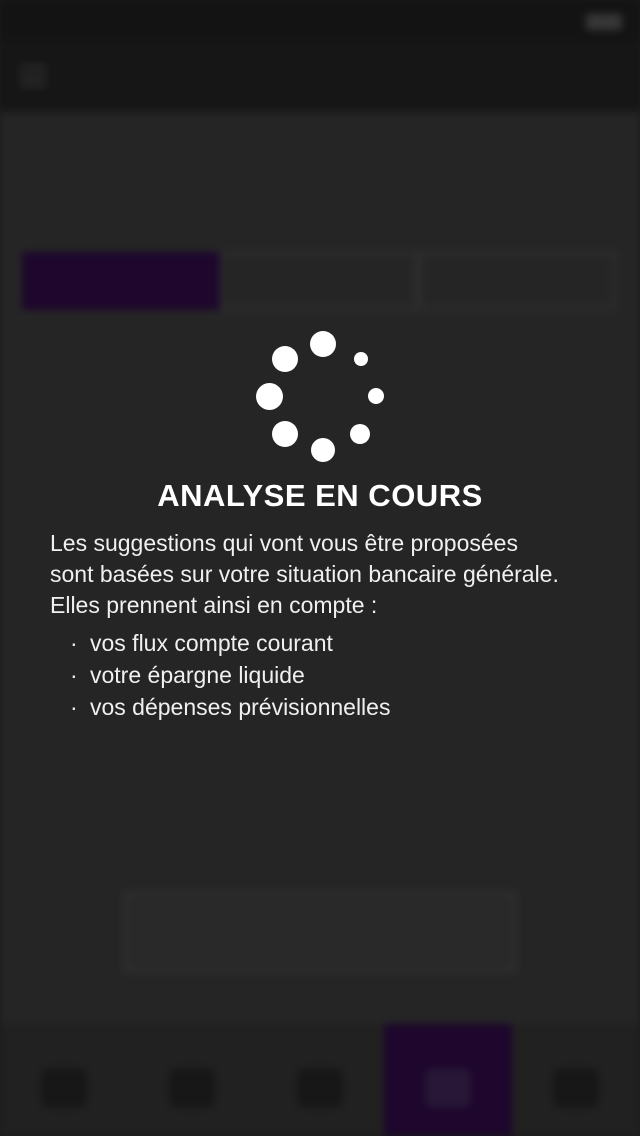 Image resolution: width=640 pixels, height=1136 pixels. What do you see at coordinates (230, 707) in the screenshot?
I see `list-item: vos dépenses prévisionnelles` at bounding box center [230, 707].